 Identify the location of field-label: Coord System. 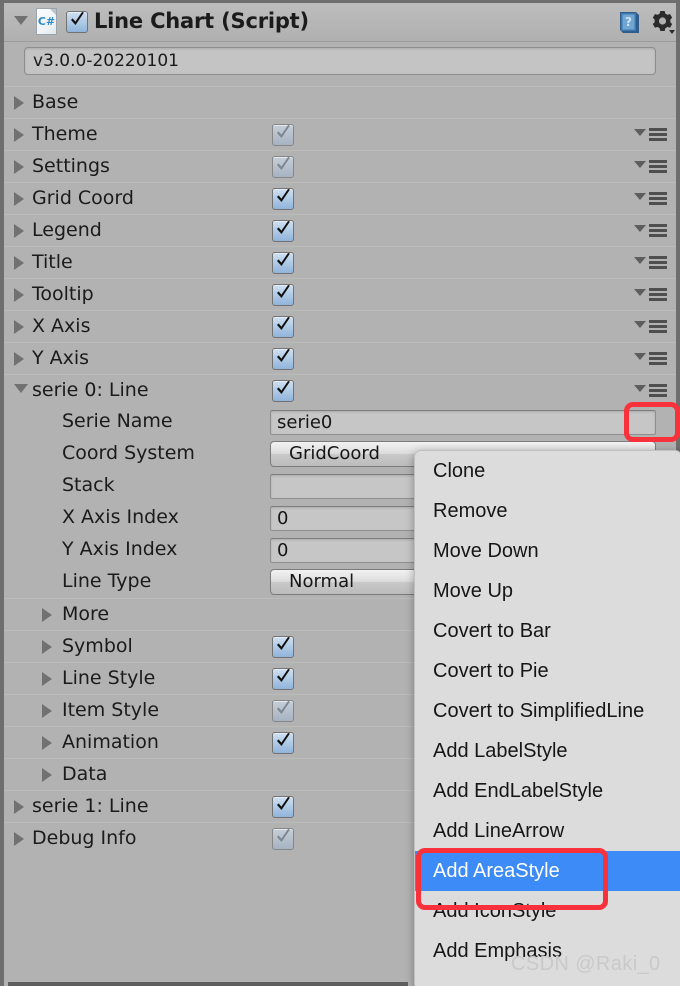
(128, 453).